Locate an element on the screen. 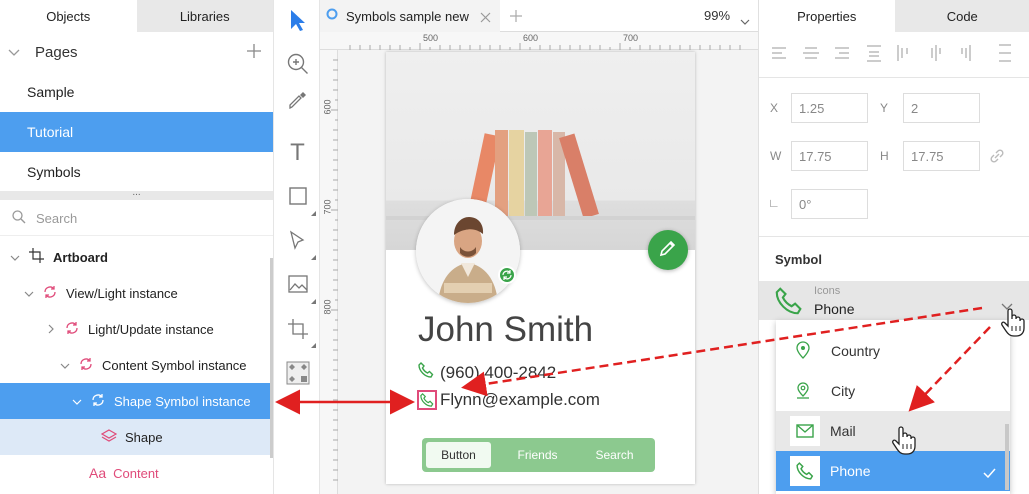 This screenshot has width=1029, height=494. divider is located at coordinates (894, 236).